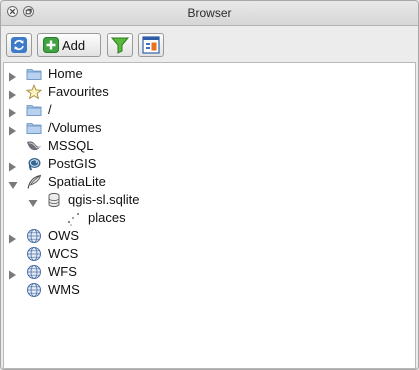  Describe the element at coordinates (209, 110) in the screenshot. I see `tree-item: /` at that location.